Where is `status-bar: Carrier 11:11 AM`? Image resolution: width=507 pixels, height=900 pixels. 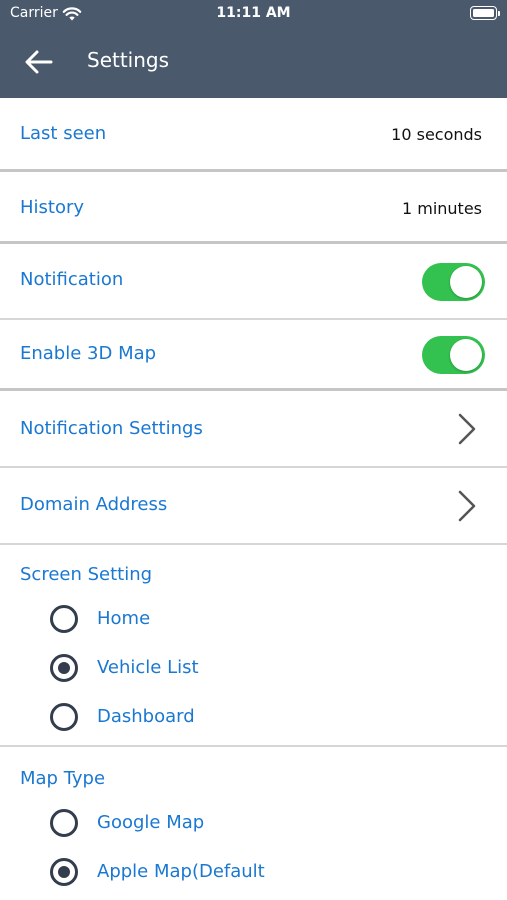
status-bar: Carrier 11:11 AM is located at coordinates (253, 14).